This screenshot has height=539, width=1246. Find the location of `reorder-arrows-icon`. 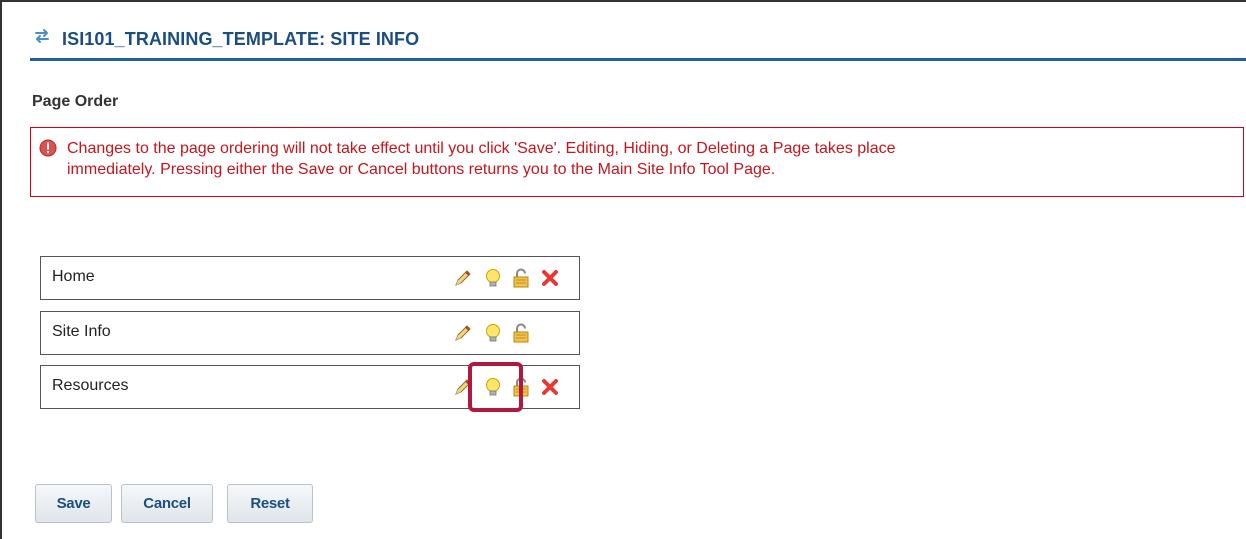

reorder-arrows-icon is located at coordinates (42, 36).